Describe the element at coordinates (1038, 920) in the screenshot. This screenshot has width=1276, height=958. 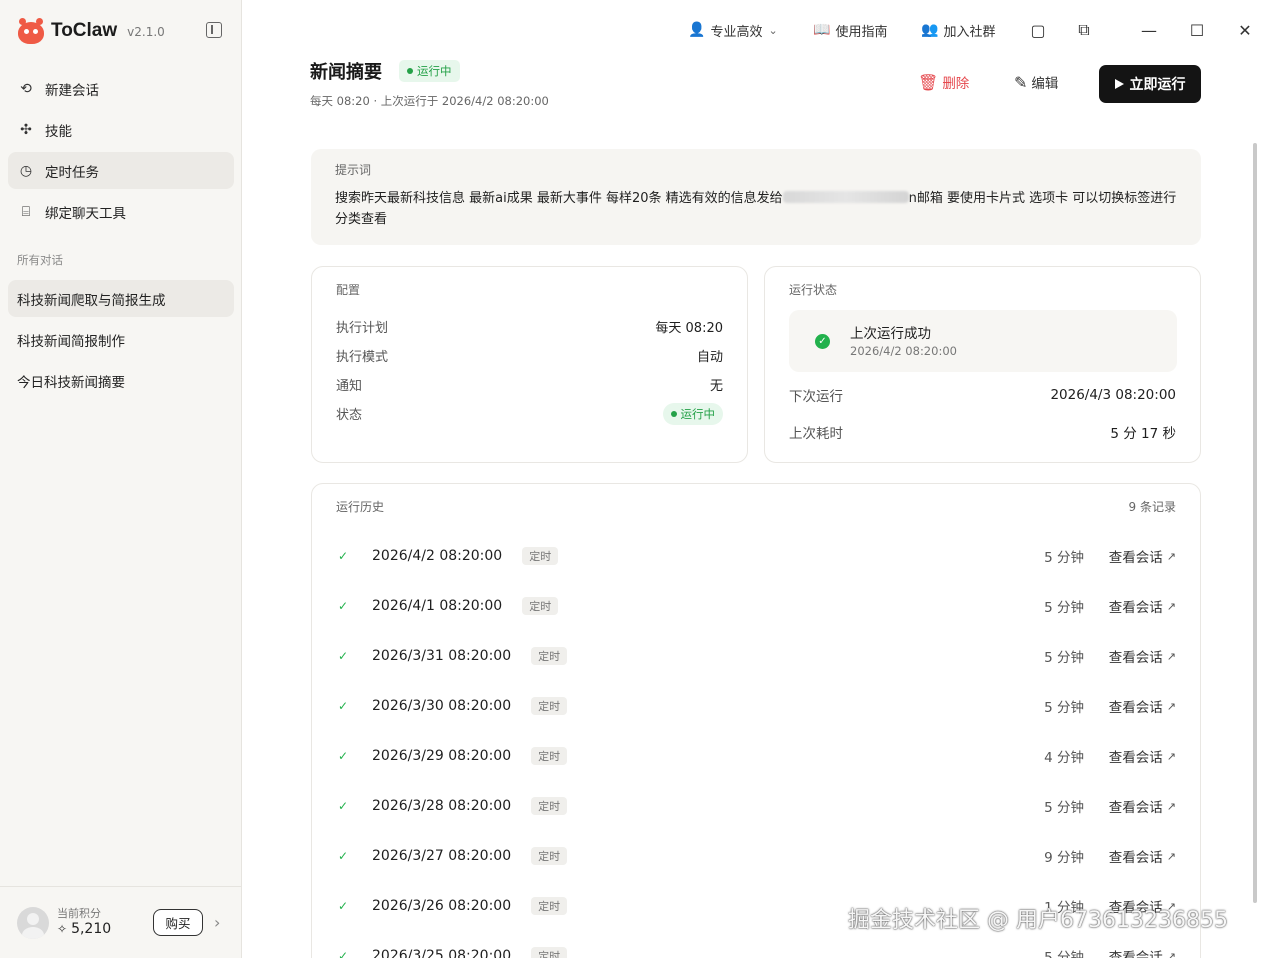
I see `watermark-text: 掘金技术社区 @ 用户673613236855` at that location.